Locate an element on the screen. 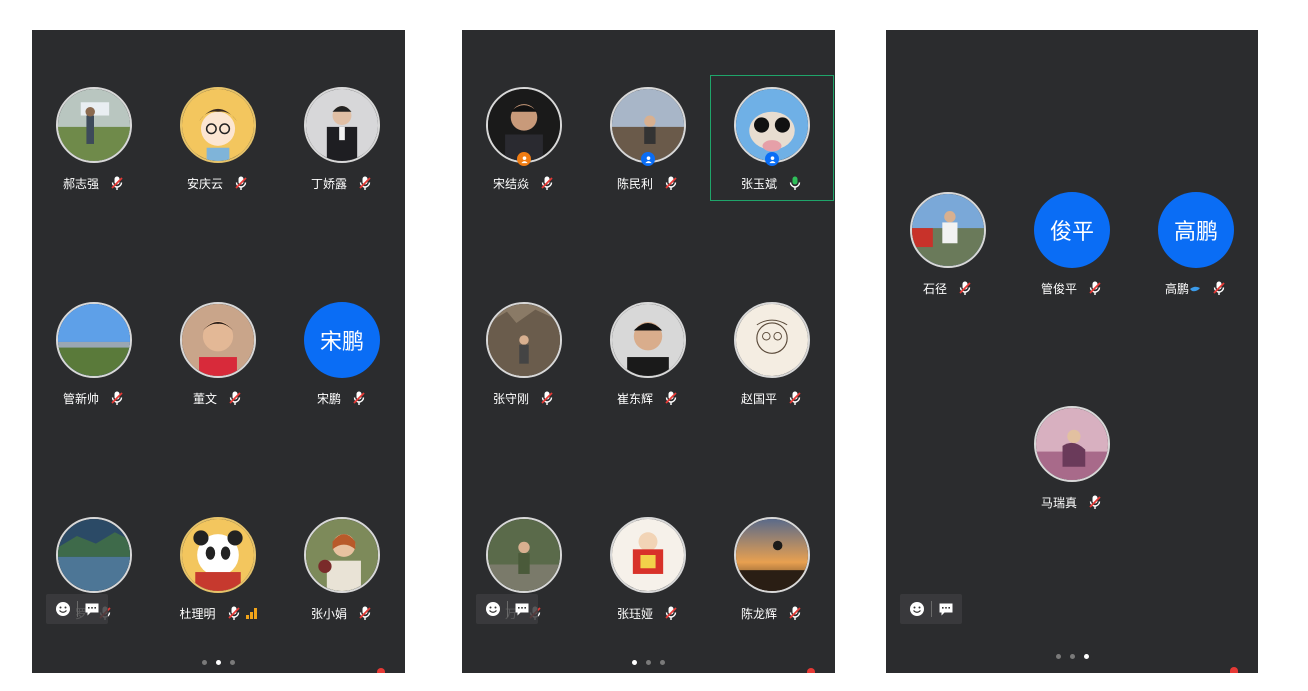  participant-name: 张小娟 is located at coordinates (328, 613).